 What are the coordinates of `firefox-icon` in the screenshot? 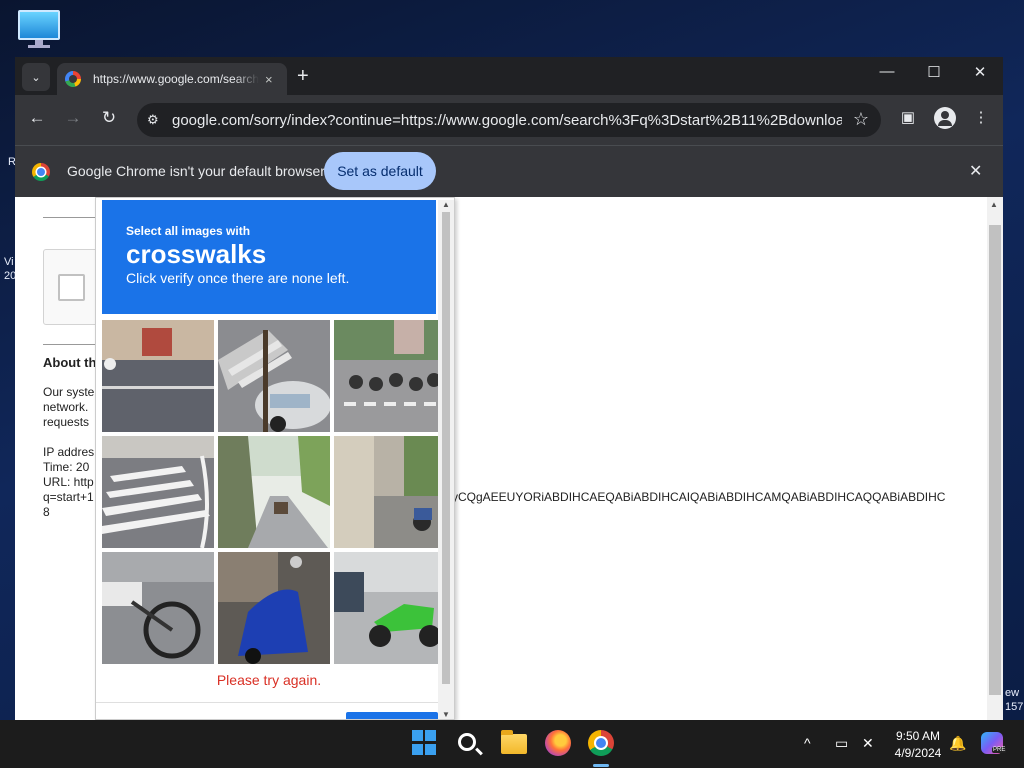 It's located at (558, 743).